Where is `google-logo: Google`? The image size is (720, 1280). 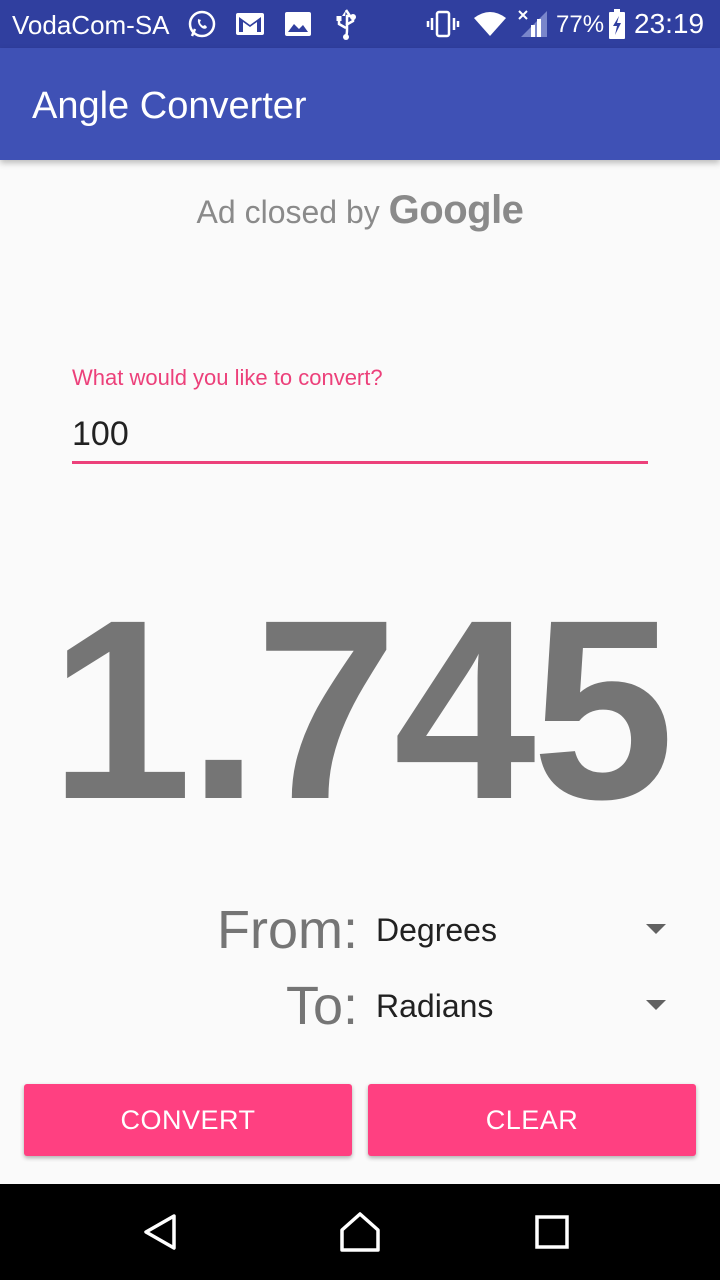 google-logo: Google is located at coordinates (456, 210).